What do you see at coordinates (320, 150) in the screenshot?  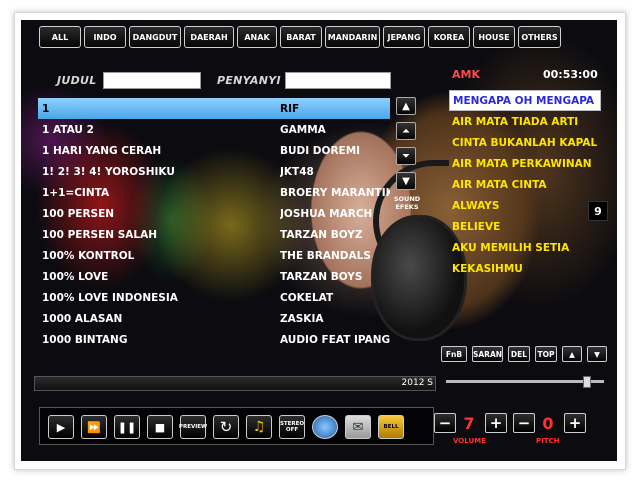 I see `song-artist: BUDI DOREMI` at bounding box center [320, 150].